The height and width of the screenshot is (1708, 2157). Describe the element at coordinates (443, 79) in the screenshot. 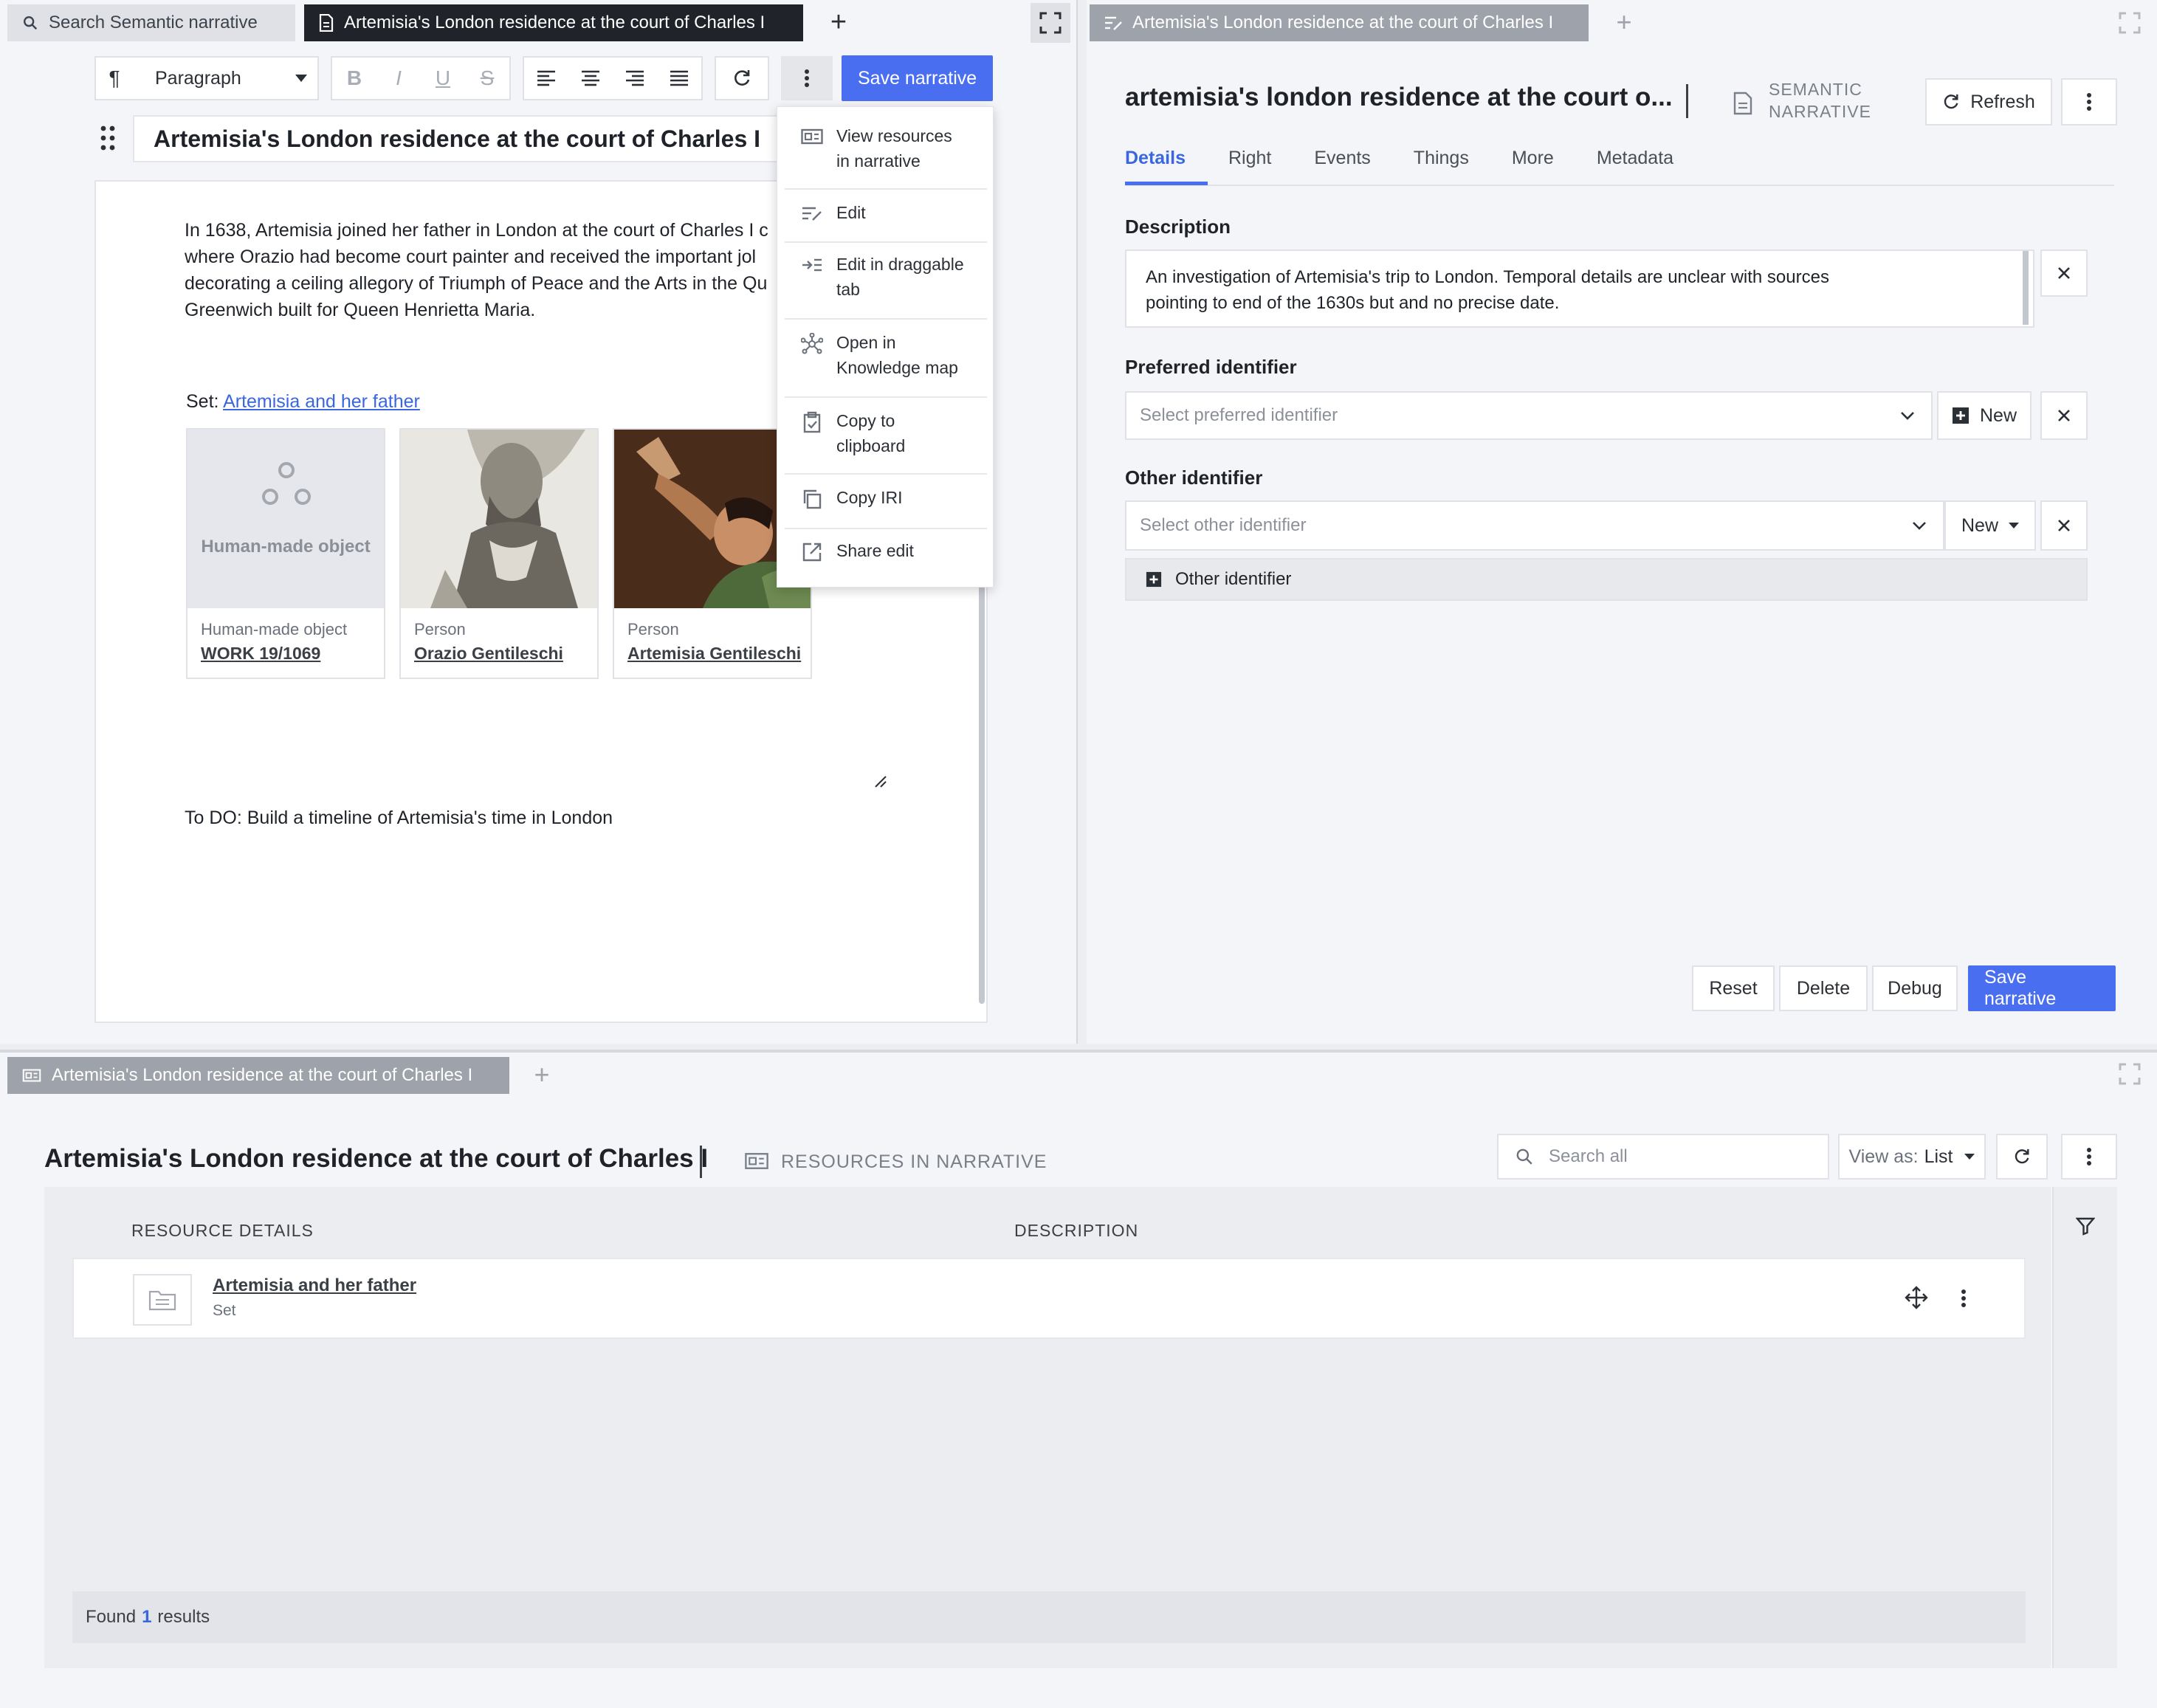

I see `underline-button: U` at that location.